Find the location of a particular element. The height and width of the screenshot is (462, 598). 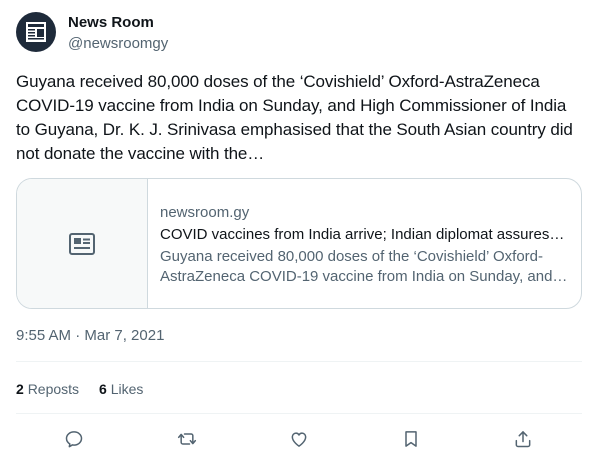

reply-icon is located at coordinates (74, 439).